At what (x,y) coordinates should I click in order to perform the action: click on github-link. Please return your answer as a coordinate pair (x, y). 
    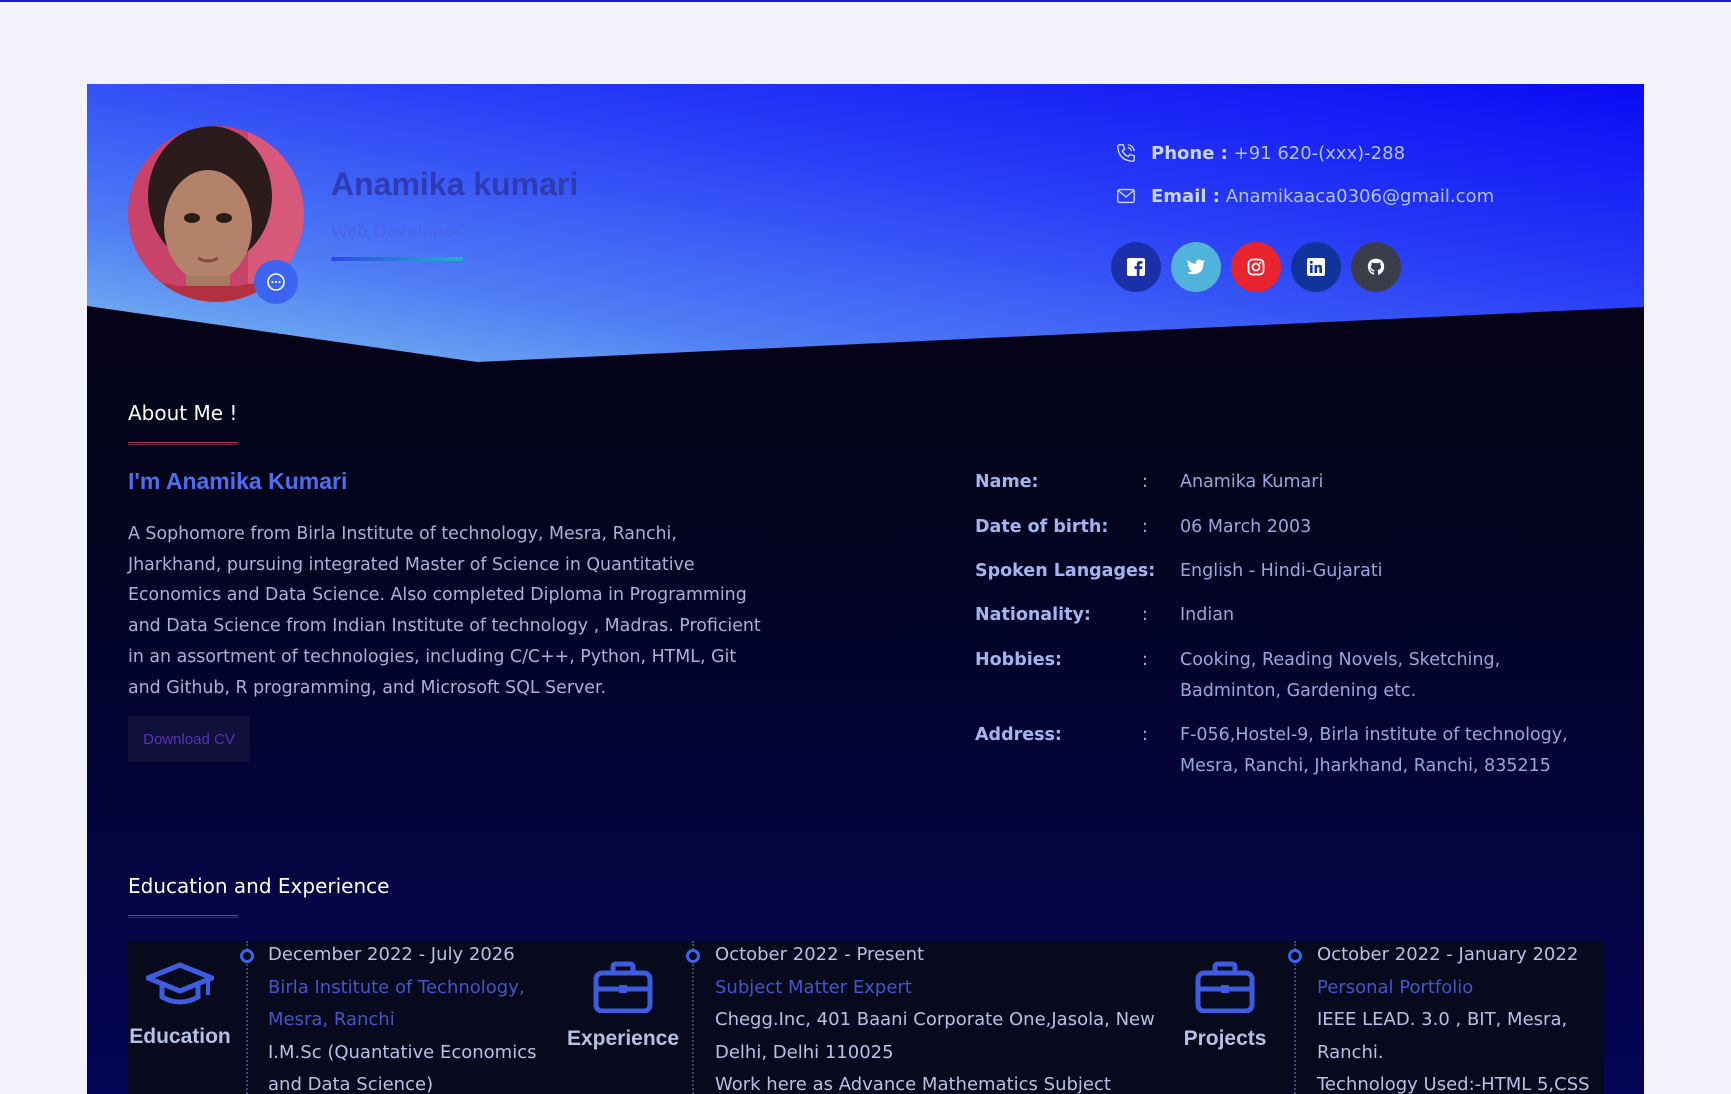
    Looking at the image, I should click on (1376, 267).